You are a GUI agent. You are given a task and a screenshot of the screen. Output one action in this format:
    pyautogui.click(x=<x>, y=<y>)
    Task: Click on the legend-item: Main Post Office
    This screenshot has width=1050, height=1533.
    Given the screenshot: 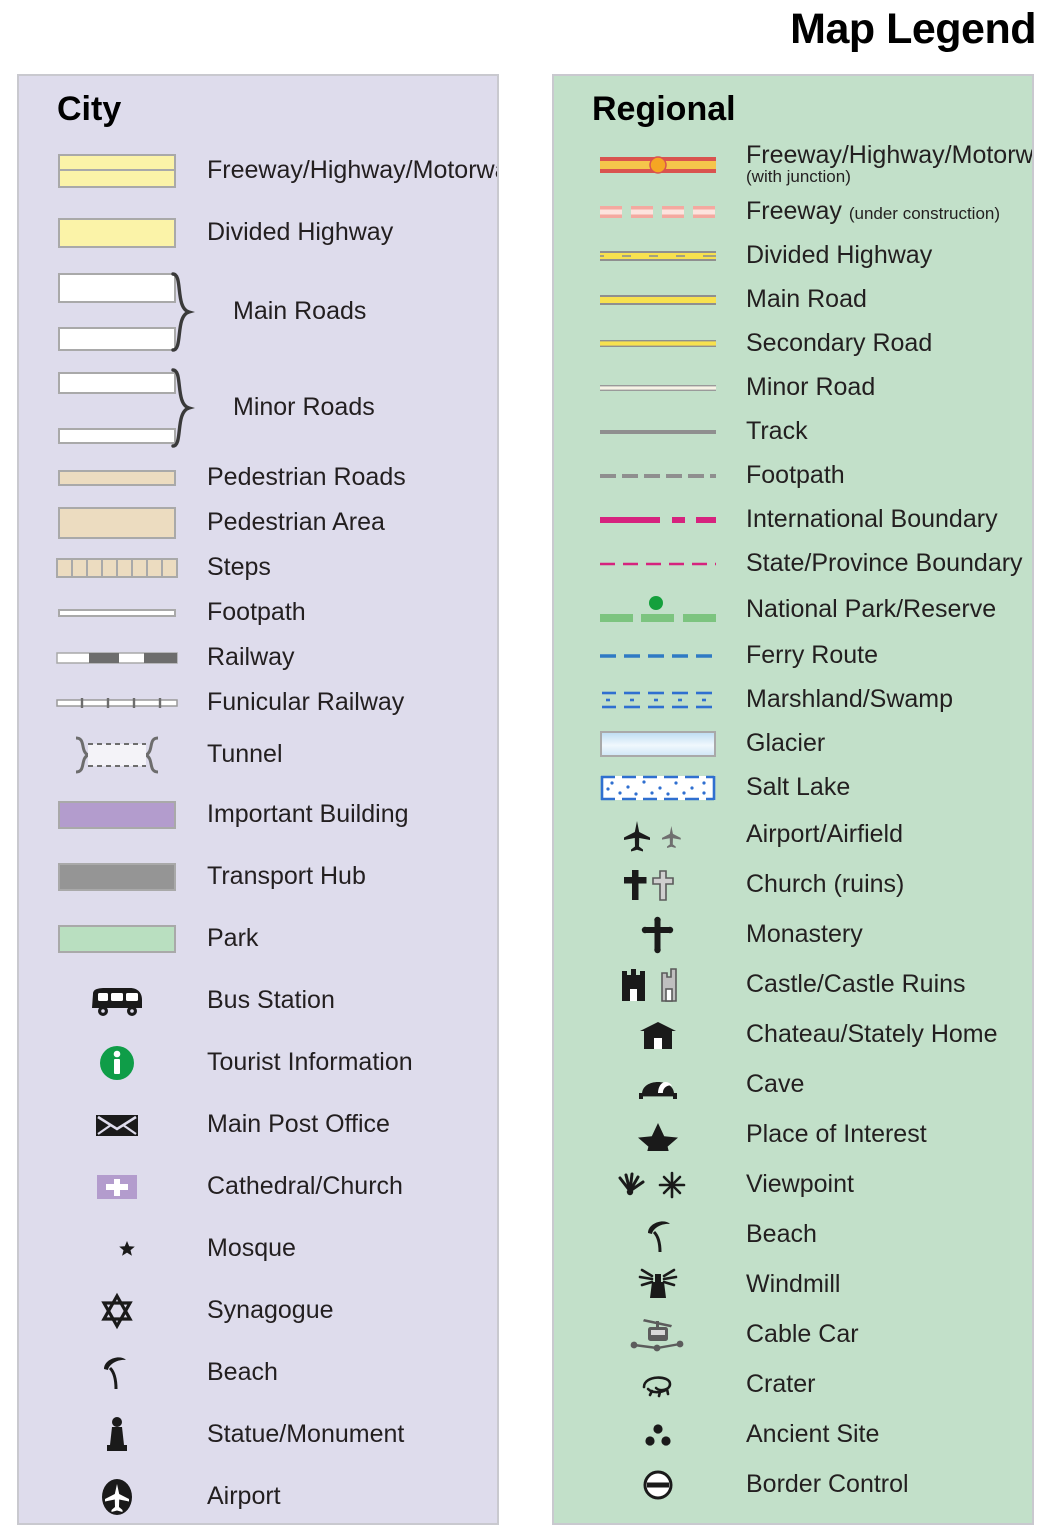 What is the action you would take?
    pyautogui.click(x=258, y=1125)
    